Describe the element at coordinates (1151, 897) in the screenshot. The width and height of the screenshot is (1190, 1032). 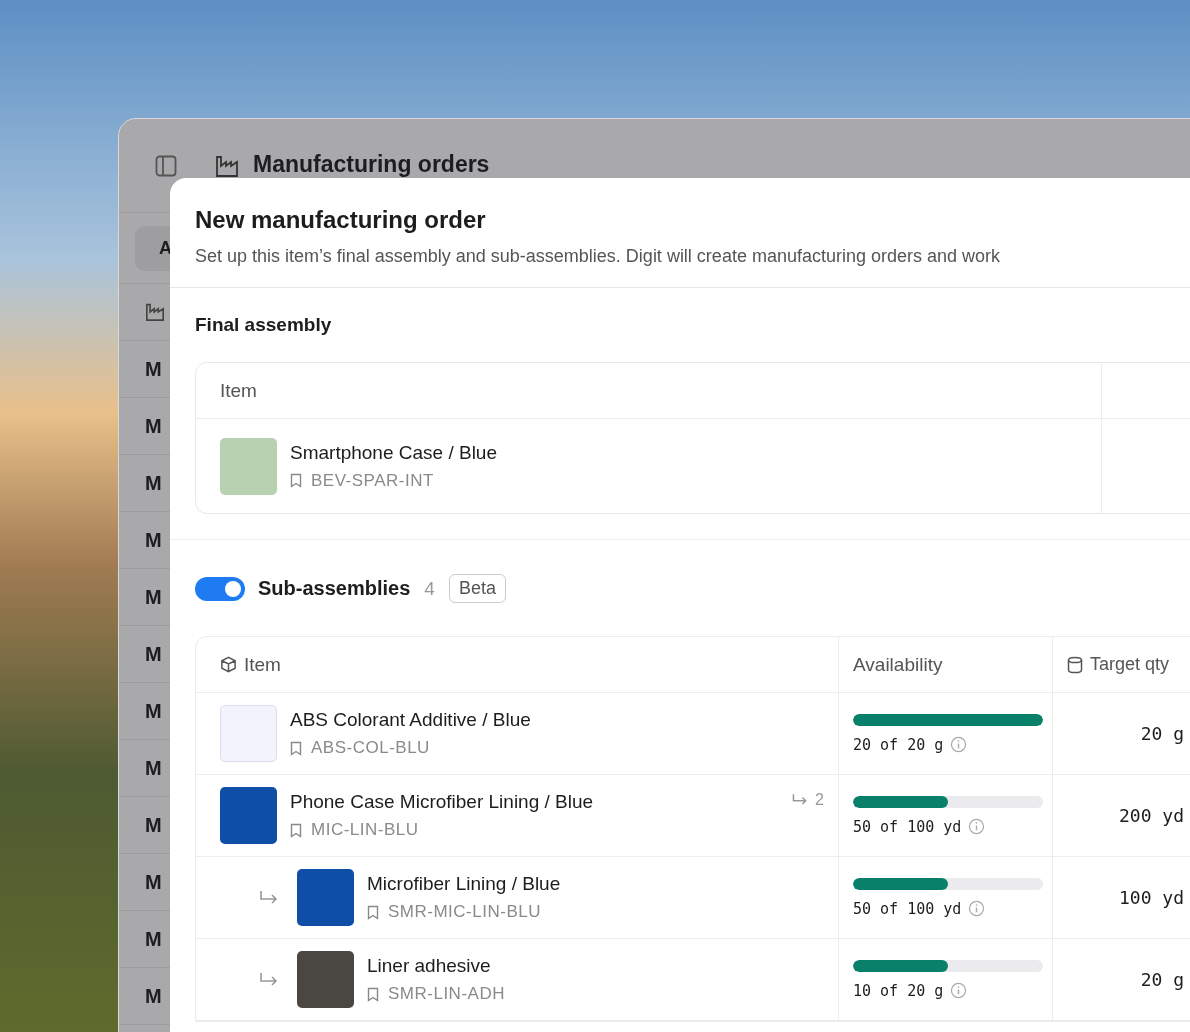
I see `target-quantity: 100 yd` at that location.